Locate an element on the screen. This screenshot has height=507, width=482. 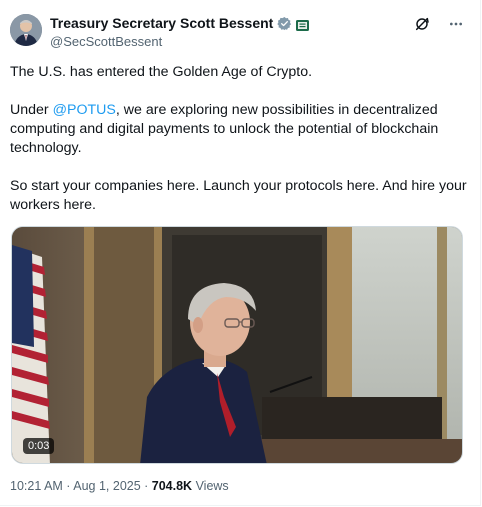
views-label: Views is located at coordinates (210, 486).